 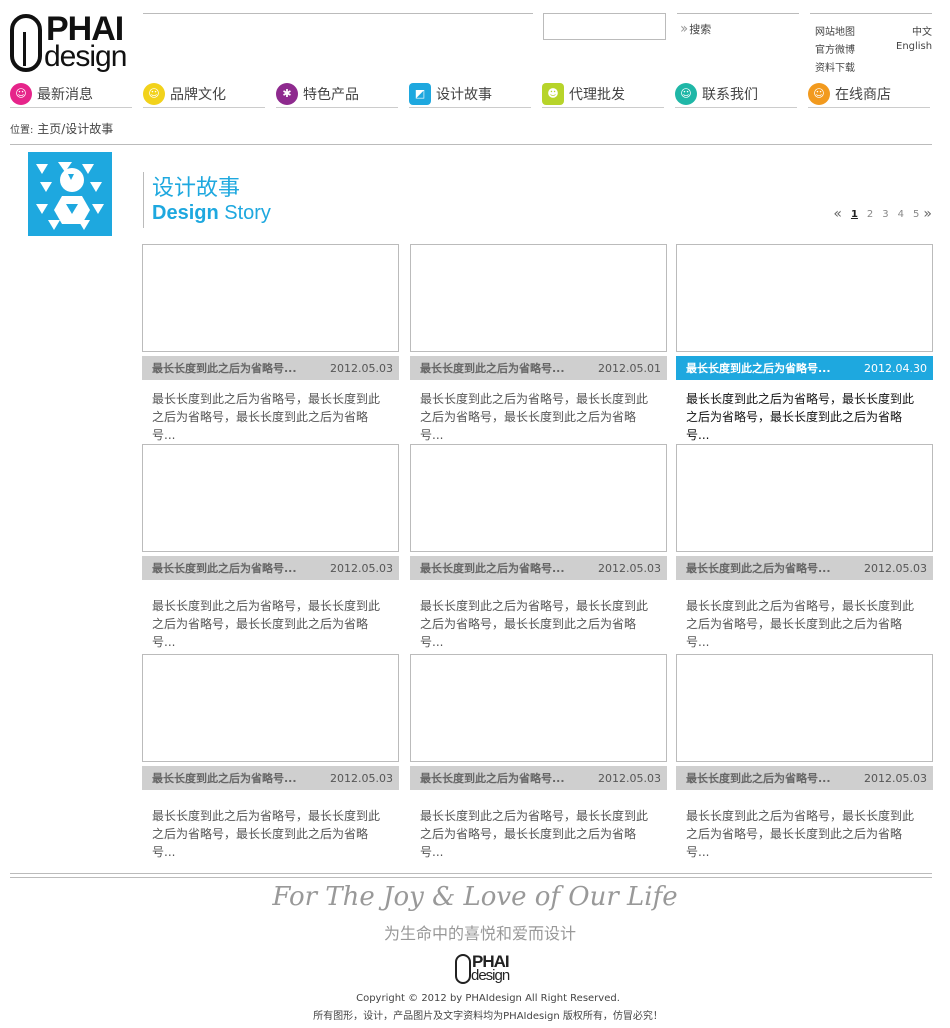 I want to click on teal-face-icon: ☺, so click(x=686, y=93).